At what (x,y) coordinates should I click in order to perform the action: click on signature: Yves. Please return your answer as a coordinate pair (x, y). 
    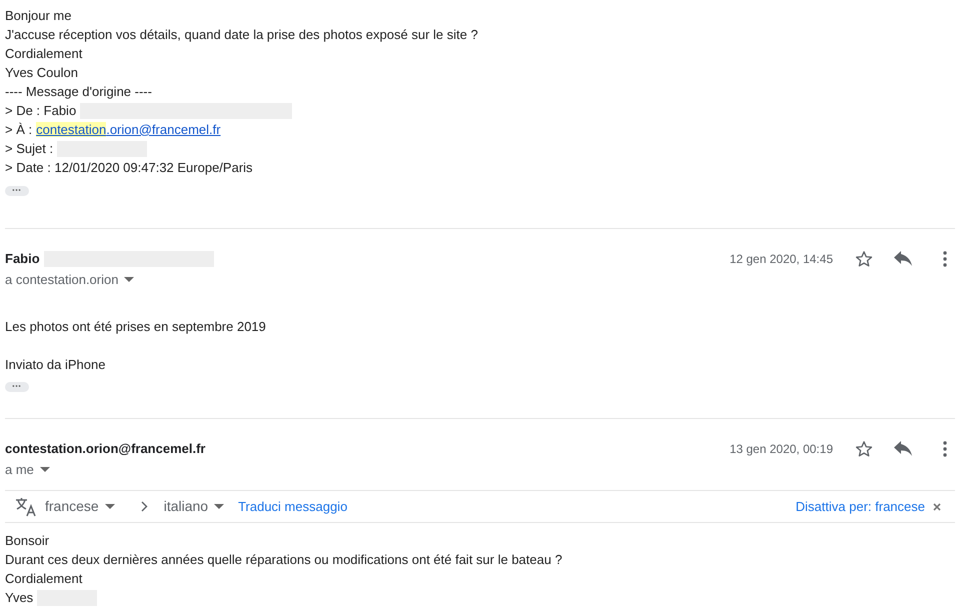
    Looking at the image, I should click on (19, 597).